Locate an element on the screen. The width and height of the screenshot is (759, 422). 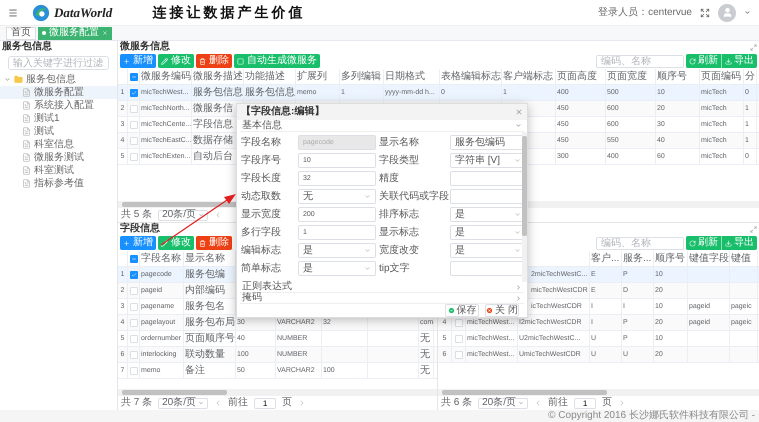
tree-label: 科室测试 is located at coordinates (54, 171).